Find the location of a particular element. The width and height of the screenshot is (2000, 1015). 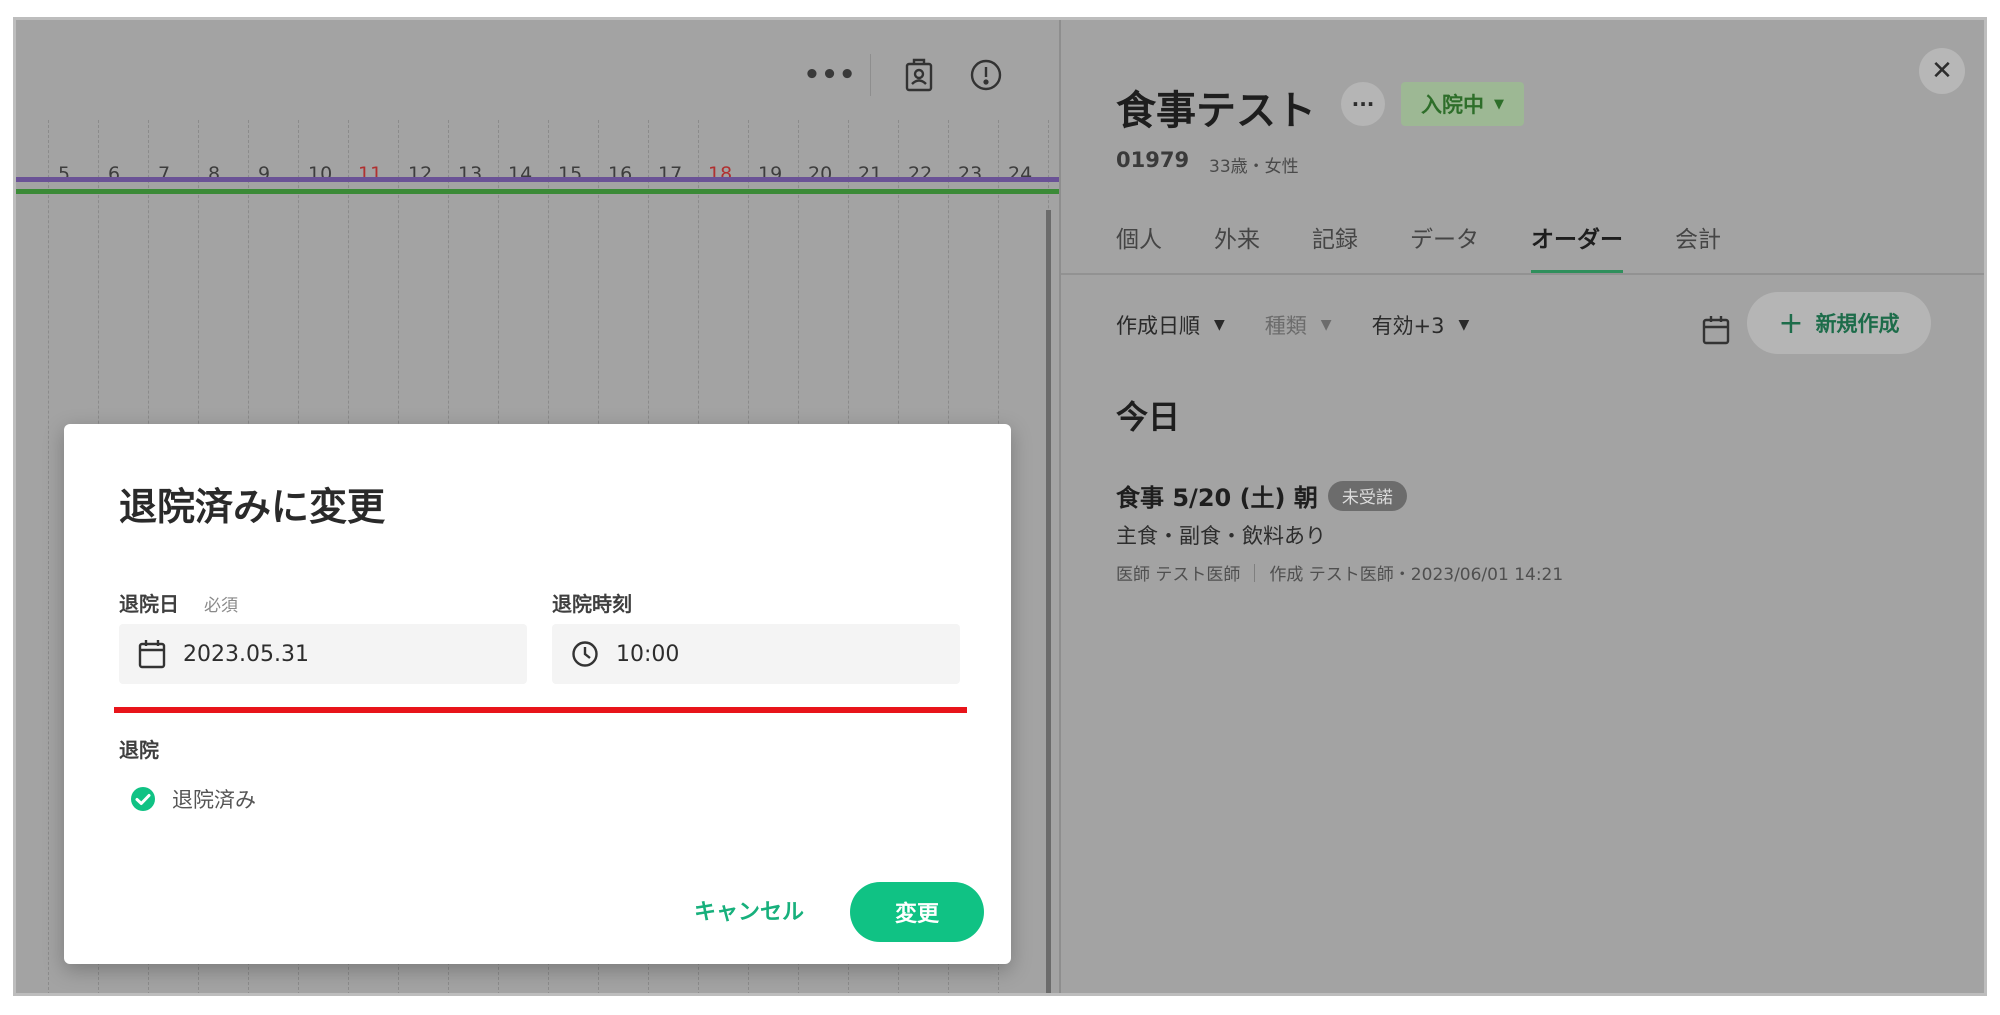

tab-personal: 個人 is located at coordinates (1139, 247).